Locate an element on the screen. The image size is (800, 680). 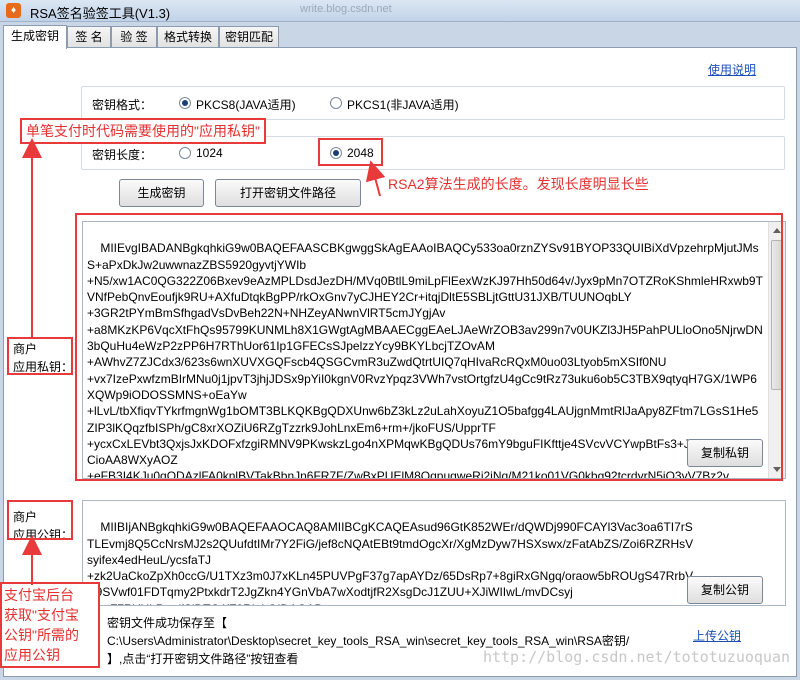
arrow-length-note is located at coordinates (375, 178).